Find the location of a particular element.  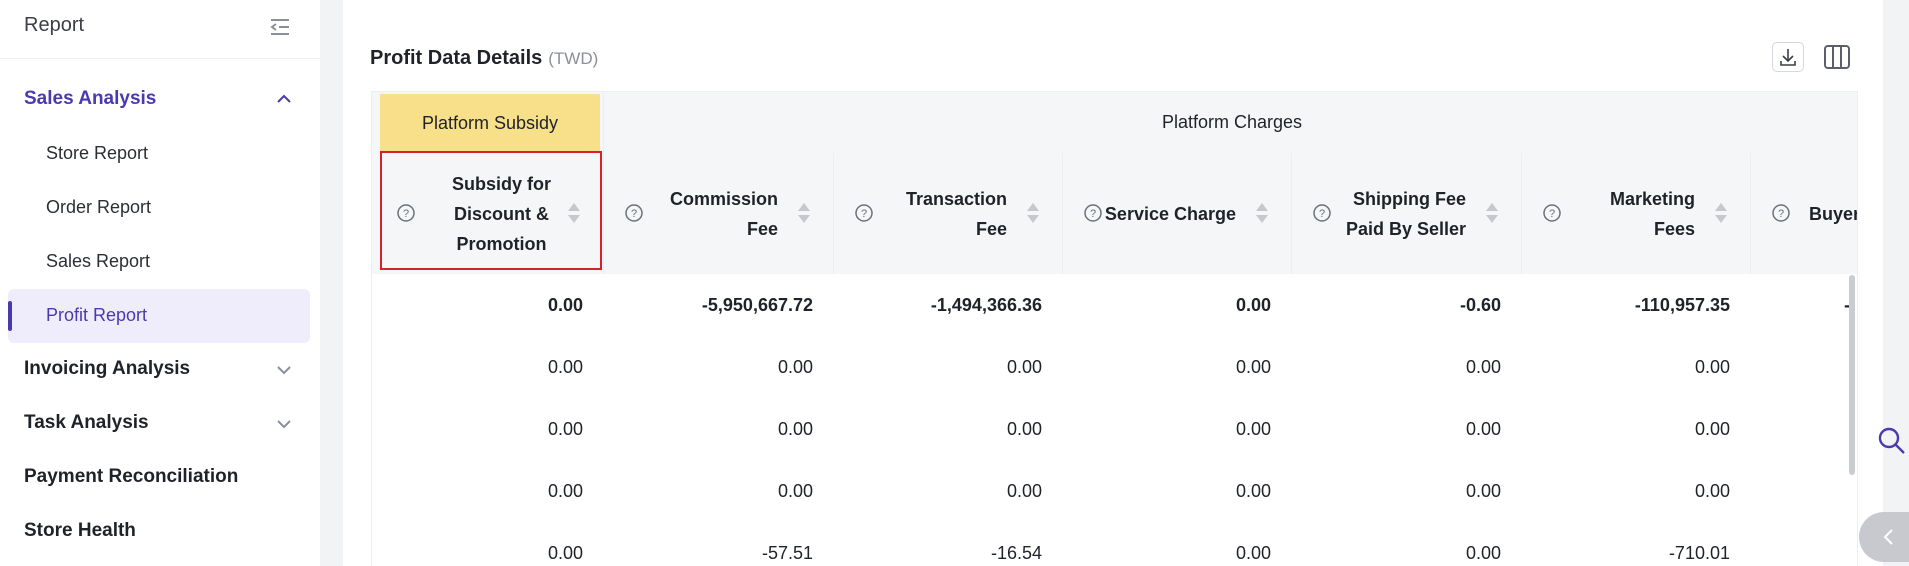

sidebar-header: Report is located at coordinates (160, 29).